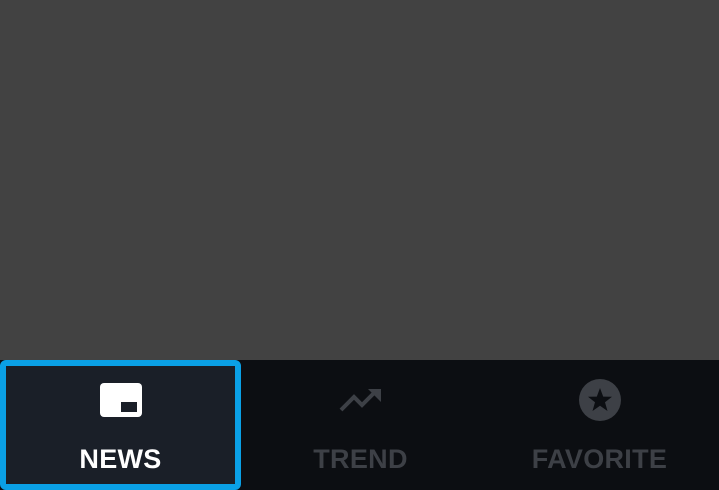 Image resolution: width=719 pixels, height=490 pixels. What do you see at coordinates (600, 400) in the screenshot?
I see `star-circle-icon` at bounding box center [600, 400].